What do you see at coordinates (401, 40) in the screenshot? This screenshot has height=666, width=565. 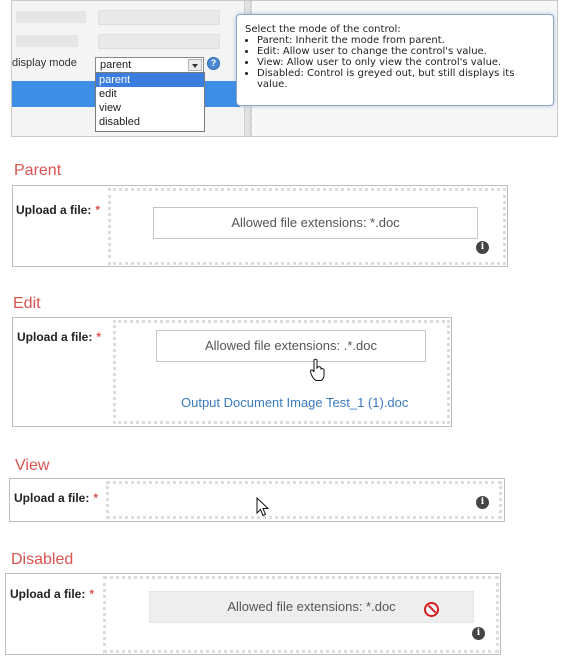 I see `tooltip-item-parent: Parent: Inherit the mode from parent.` at bounding box center [401, 40].